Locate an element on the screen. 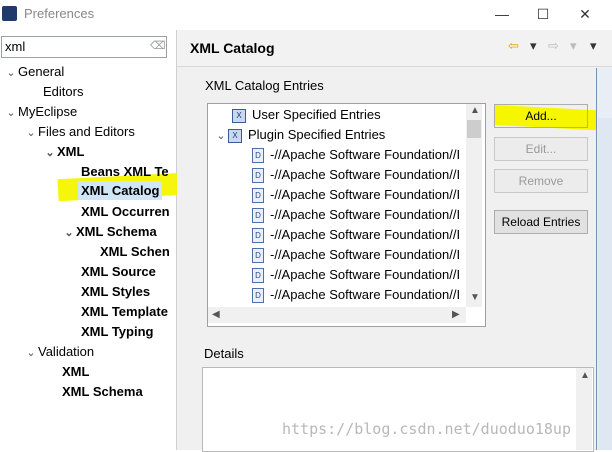  close-button: ✕ is located at coordinates (585, 14).